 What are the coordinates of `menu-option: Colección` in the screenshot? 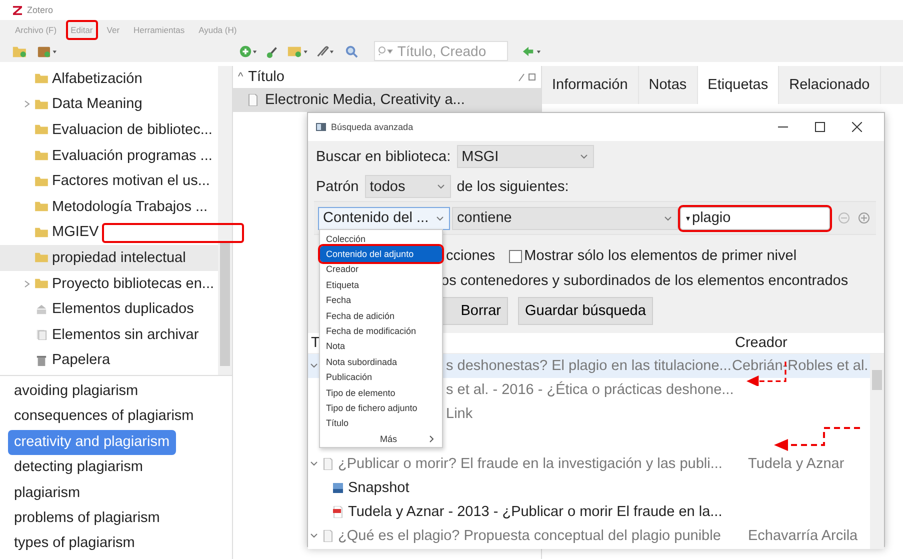 It's located at (381, 238).